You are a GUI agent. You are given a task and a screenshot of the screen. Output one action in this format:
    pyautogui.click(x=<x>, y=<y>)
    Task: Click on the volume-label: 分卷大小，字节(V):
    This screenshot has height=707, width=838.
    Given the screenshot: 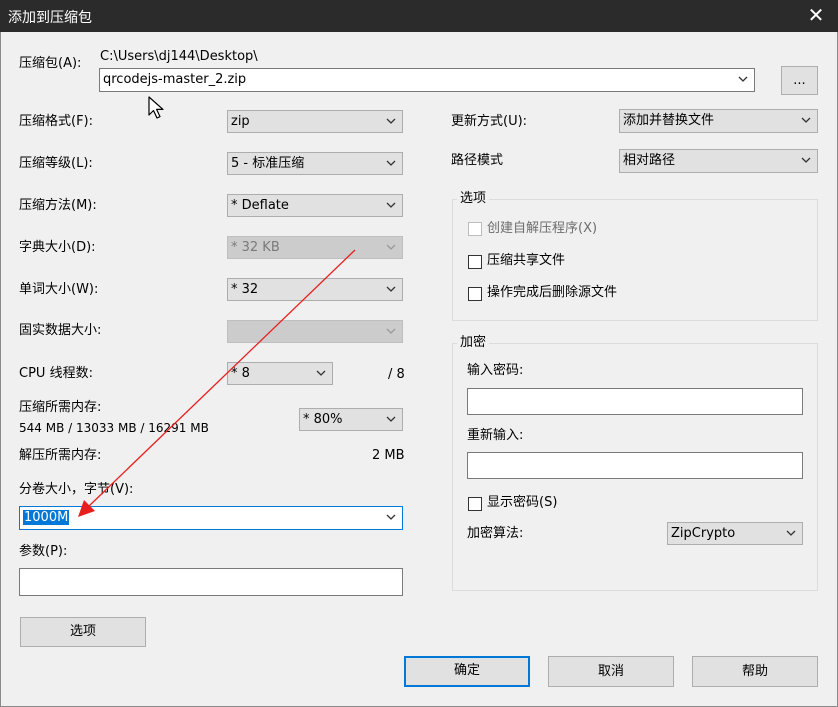 What is the action you would take?
    pyautogui.click(x=76, y=489)
    